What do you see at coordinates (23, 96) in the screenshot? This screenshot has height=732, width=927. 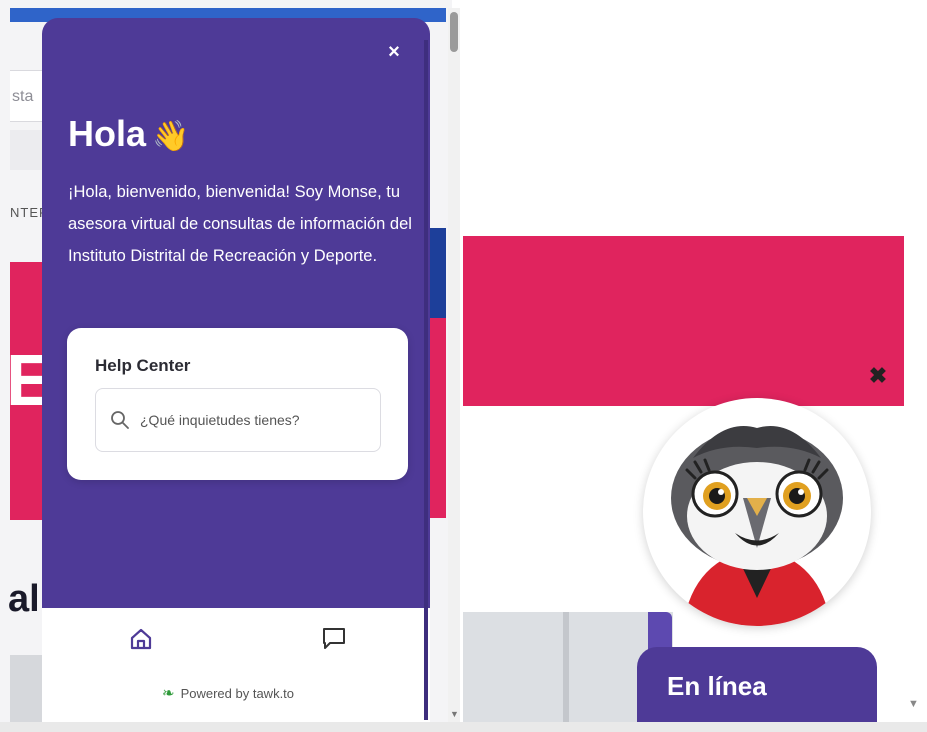 I see `background-search-text: sta` at bounding box center [23, 96].